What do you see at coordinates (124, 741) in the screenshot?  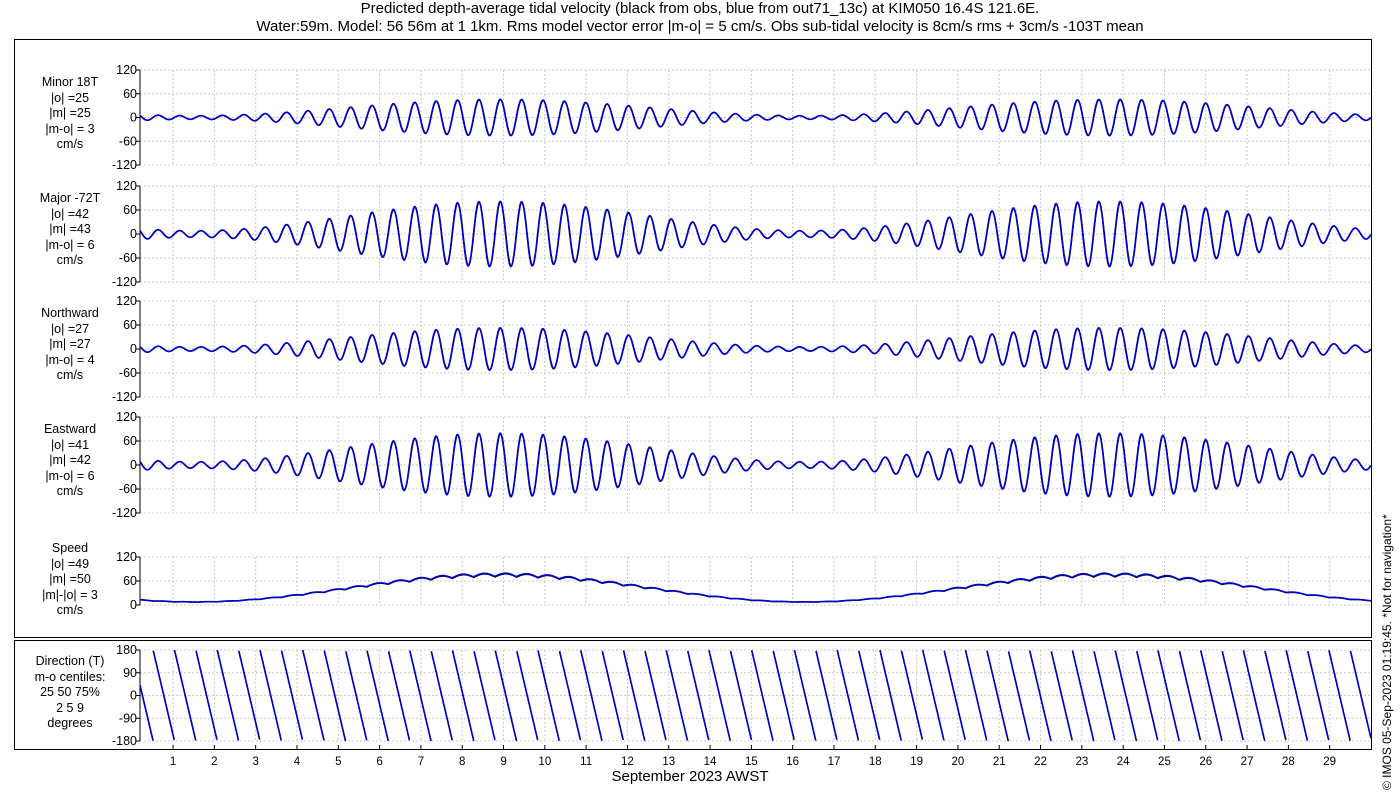 I see `y-tick-label: -180` at bounding box center [124, 741].